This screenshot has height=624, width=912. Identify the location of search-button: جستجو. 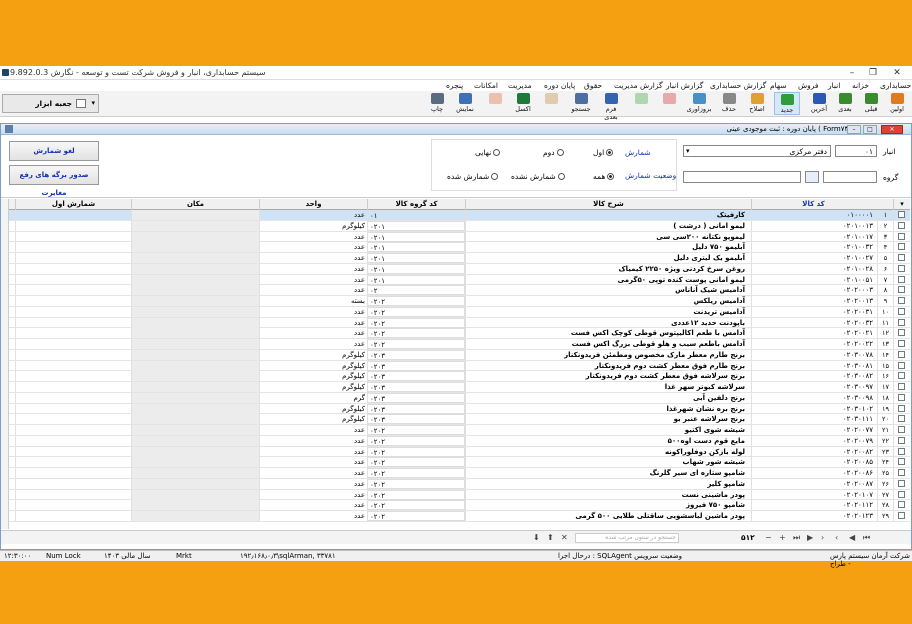
(581, 103).